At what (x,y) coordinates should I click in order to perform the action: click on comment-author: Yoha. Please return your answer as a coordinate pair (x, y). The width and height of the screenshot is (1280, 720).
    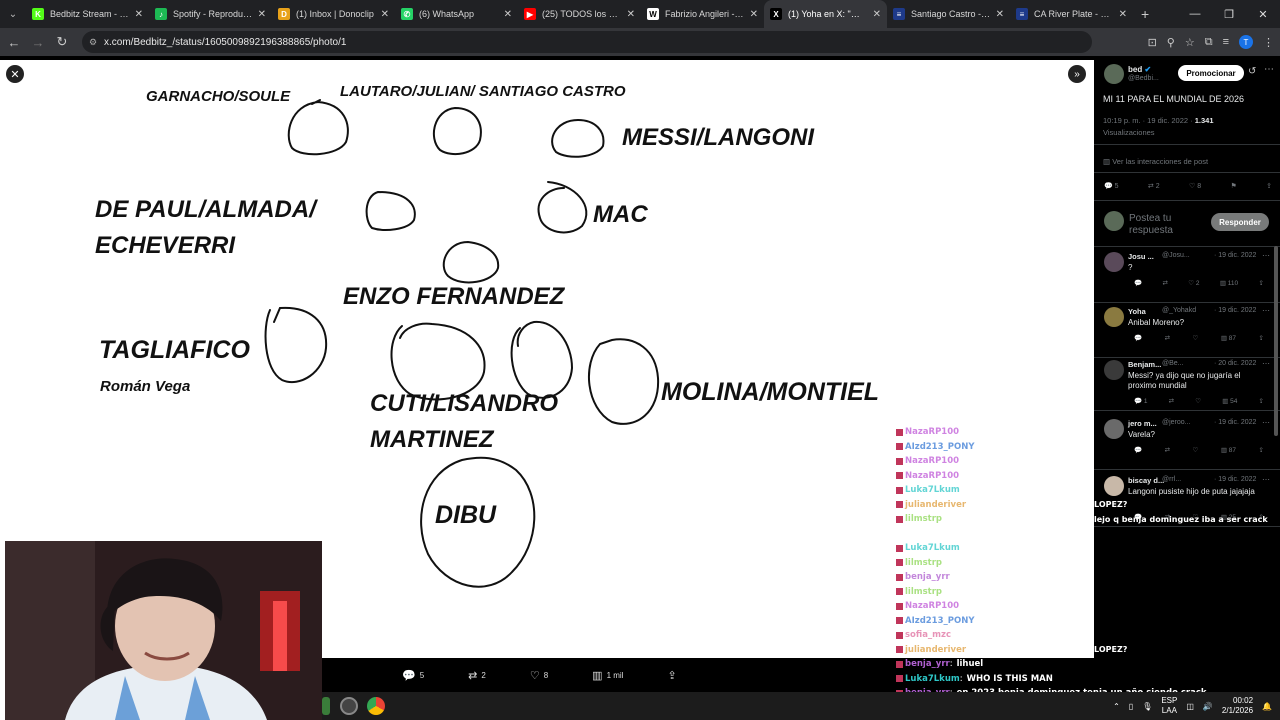
    Looking at the image, I should click on (1137, 311).